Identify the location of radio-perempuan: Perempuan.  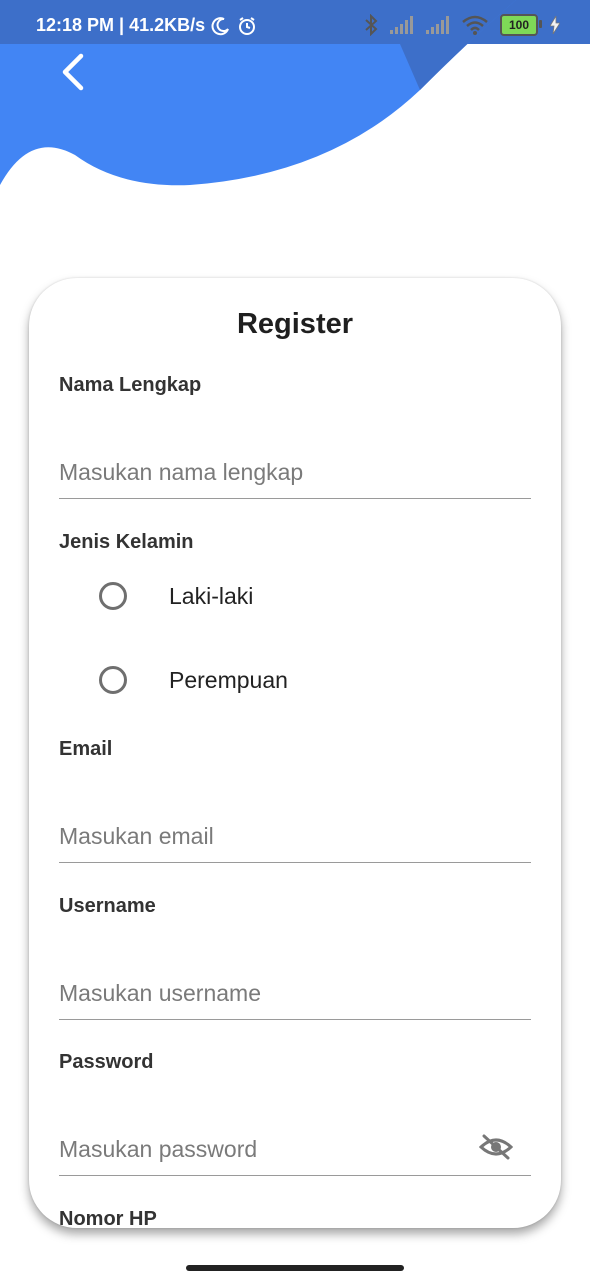
(193, 680).